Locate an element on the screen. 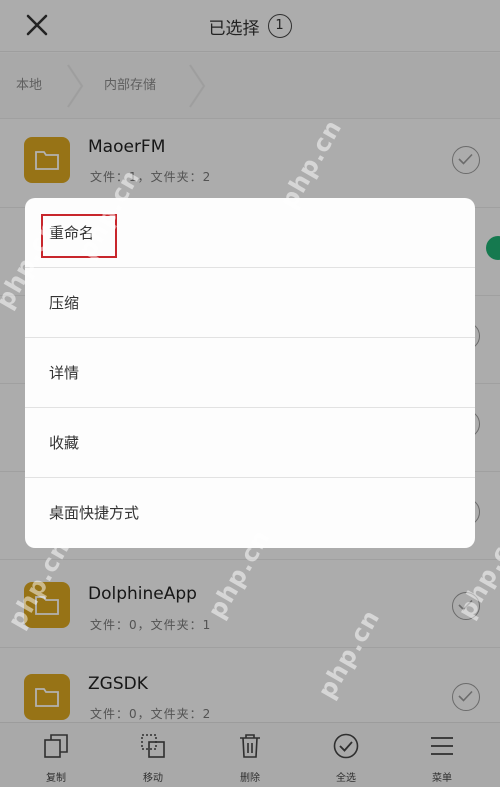  menu-item-label: 收藏 is located at coordinates (64, 443).